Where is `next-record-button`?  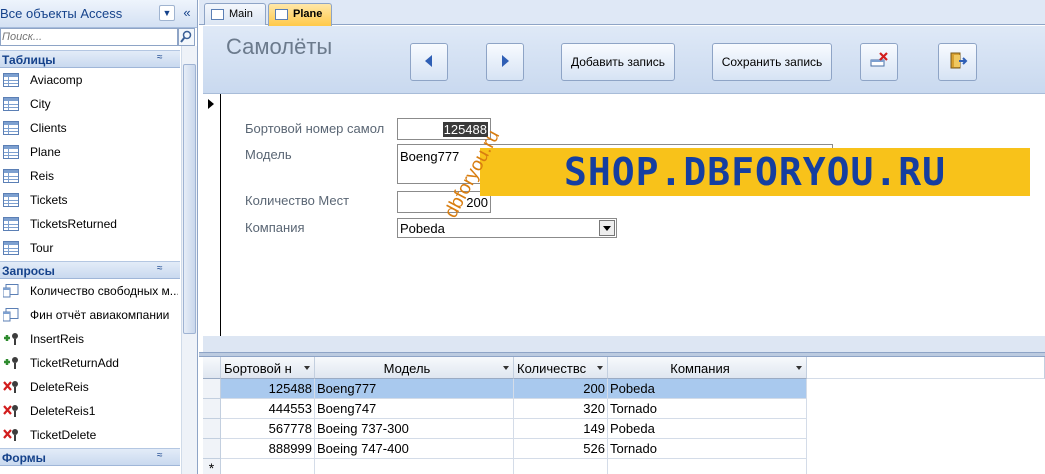
next-record-button is located at coordinates (505, 62).